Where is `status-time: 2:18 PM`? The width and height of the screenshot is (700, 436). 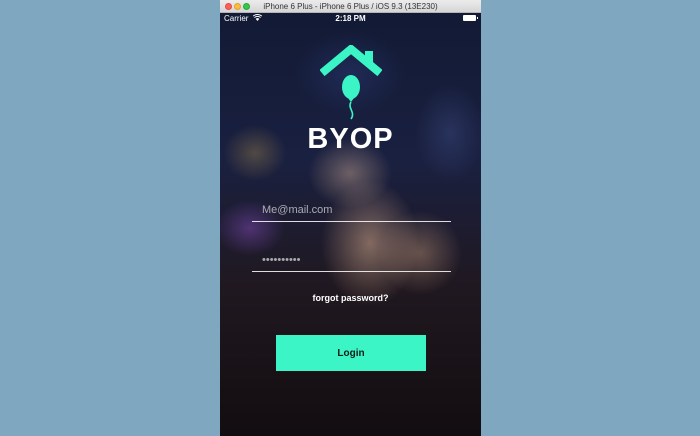 status-time: 2:18 PM is located at coordinates (350, 18).